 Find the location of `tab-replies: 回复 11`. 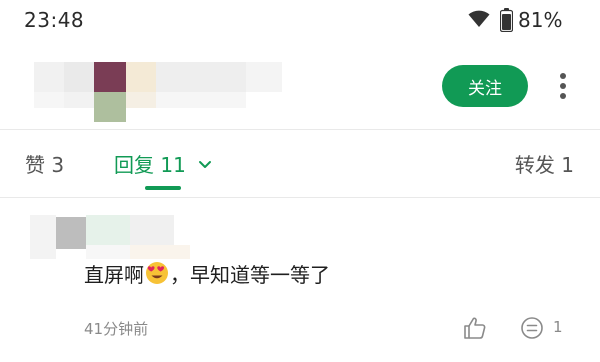

tab-replies: 回复 11 is located at coordinates (163, 163).